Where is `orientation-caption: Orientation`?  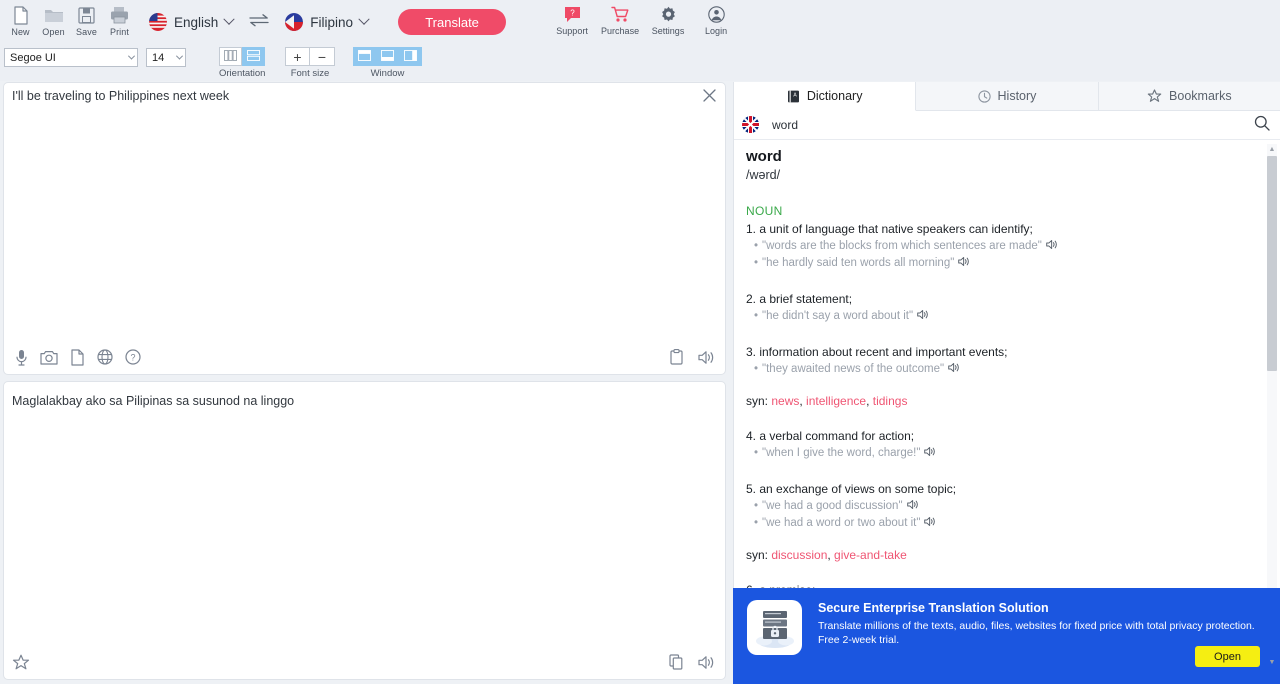 orientation-caption: Orientation is located at coordinates (242, 73).